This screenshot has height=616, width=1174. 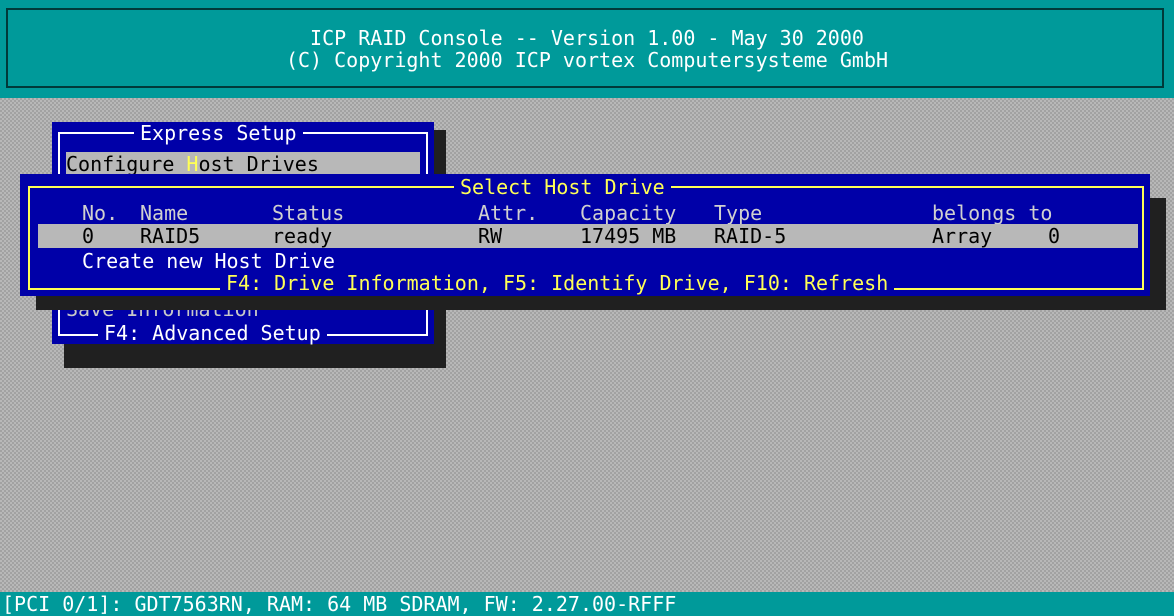 I want to click on row-status: ready, so click(x=302, y=236).